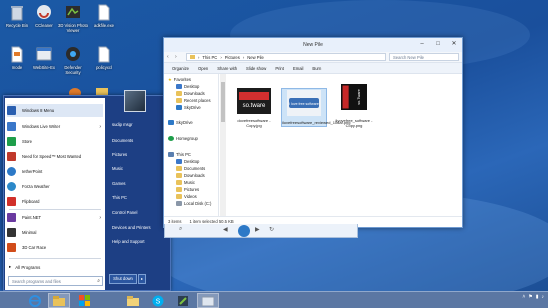 Image resolution: width=548 pixels, height=308 pixels. I want to click on skydrive-icon, so click(179, 107).